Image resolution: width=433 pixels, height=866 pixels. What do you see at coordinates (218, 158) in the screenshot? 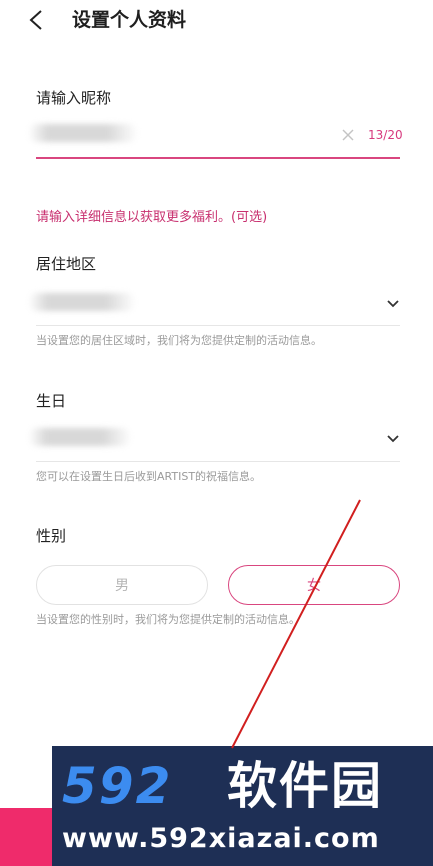
I see `nickname-underline` at bounding box center [218, 158].